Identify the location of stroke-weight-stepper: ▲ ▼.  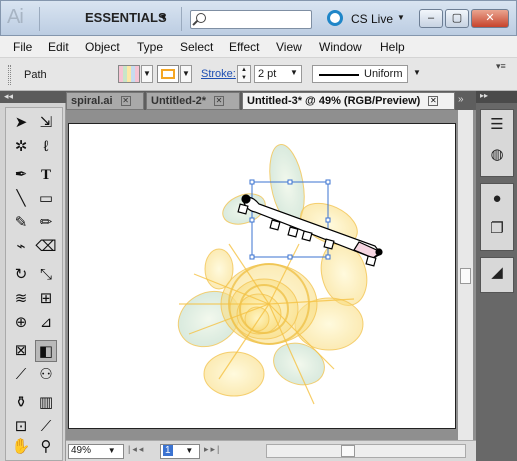
(244, 74).